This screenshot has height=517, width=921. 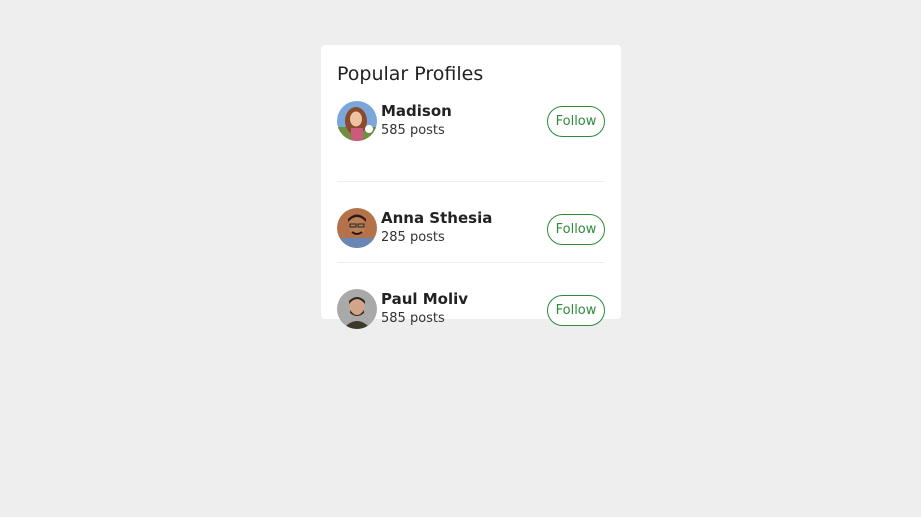 I want to click on profile-info: Madison 585 posts, so click(x=416, y=120).